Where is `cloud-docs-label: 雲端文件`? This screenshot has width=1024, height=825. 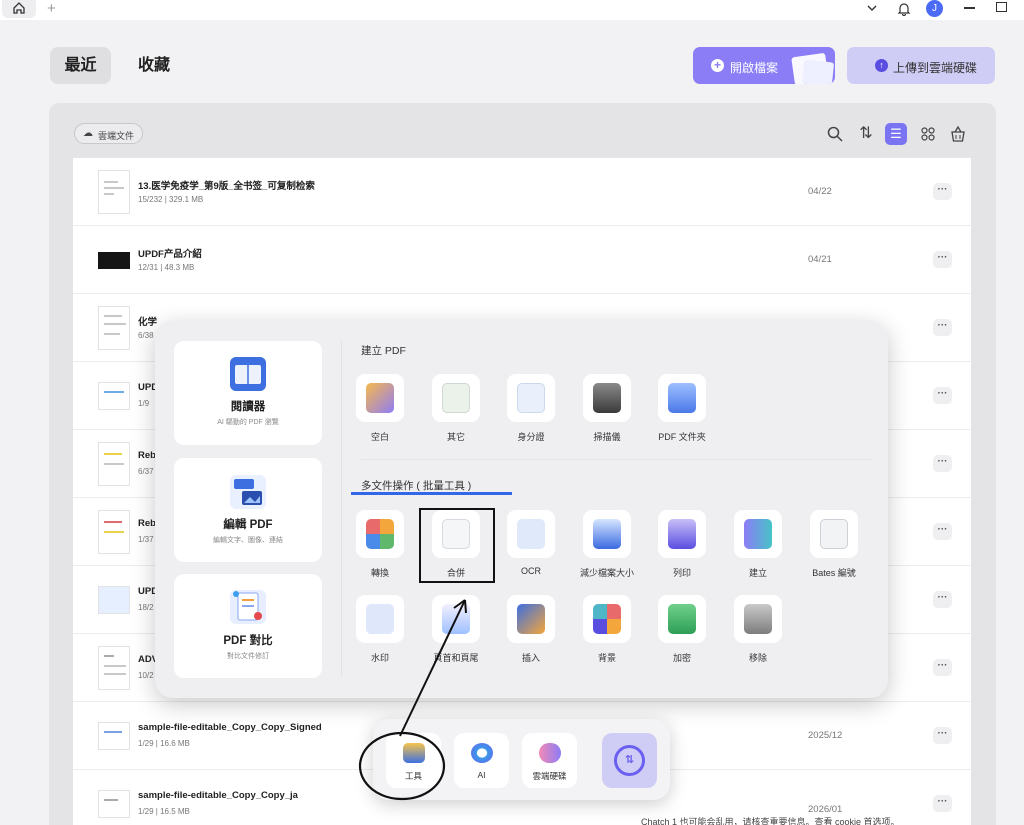 cloud-docs-label: 雲端文件 is located at coordinates (116, 136).